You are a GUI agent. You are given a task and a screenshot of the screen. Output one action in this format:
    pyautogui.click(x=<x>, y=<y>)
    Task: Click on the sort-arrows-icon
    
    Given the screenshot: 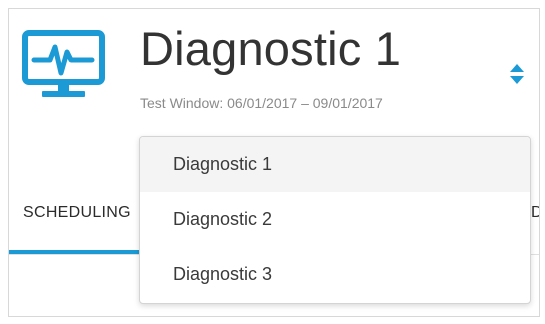 What is the action you would take?
    pyautogui.click(x=517, y=74)
    